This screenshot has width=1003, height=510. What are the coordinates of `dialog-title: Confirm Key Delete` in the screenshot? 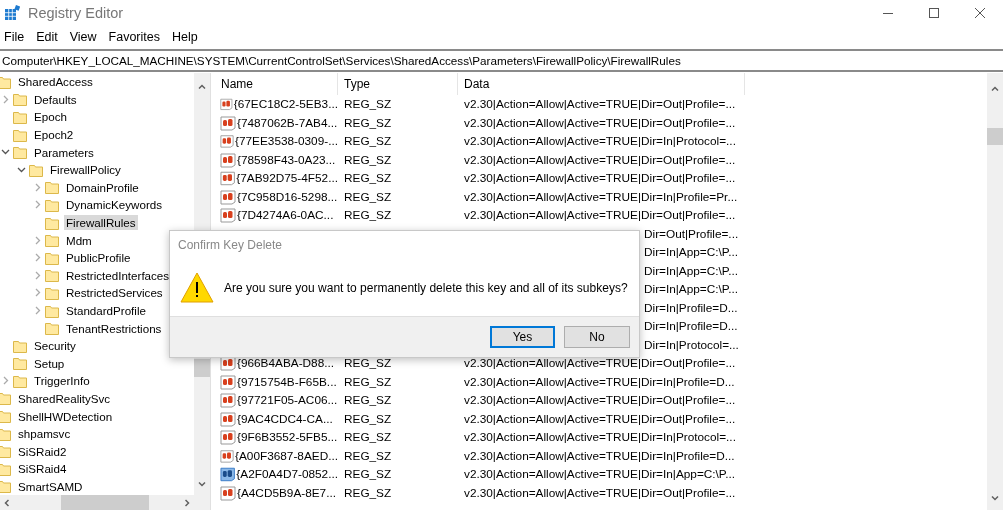 It's located at (230, 245).